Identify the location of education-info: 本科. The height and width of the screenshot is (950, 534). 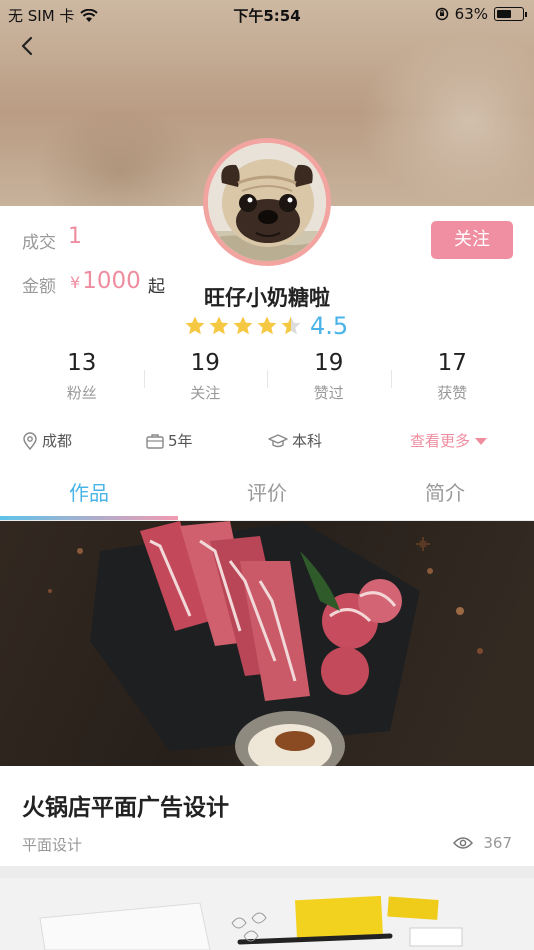
(295, 440).